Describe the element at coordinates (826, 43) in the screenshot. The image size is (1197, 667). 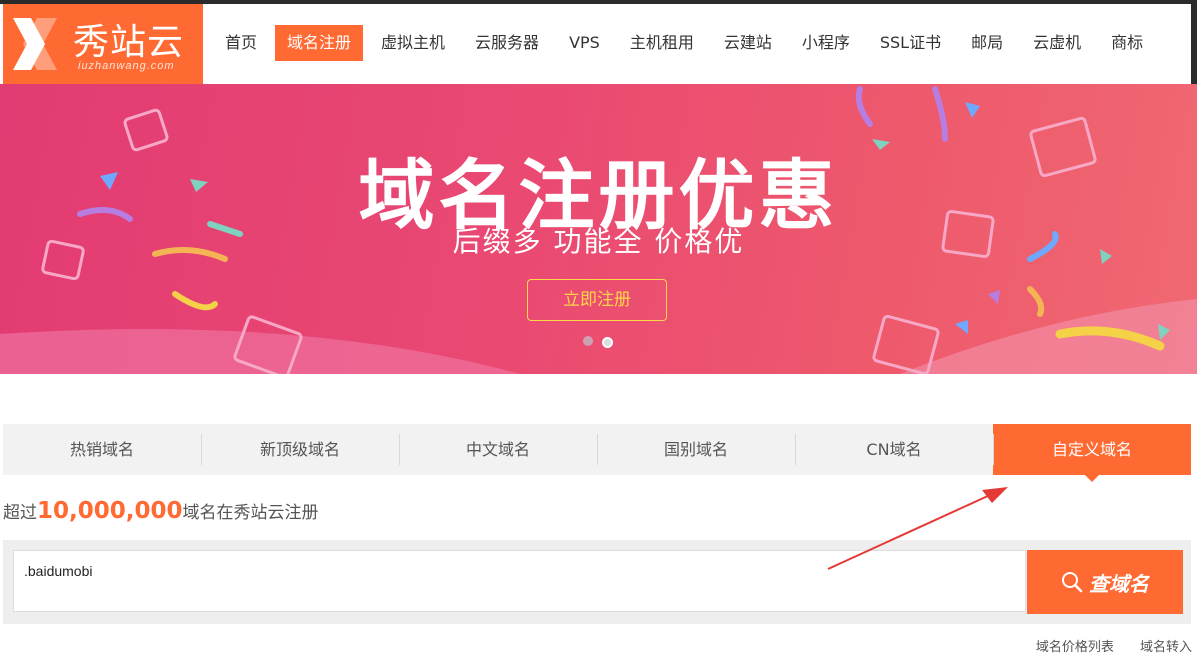
I see `nav-item-8: 小程序` at that location.